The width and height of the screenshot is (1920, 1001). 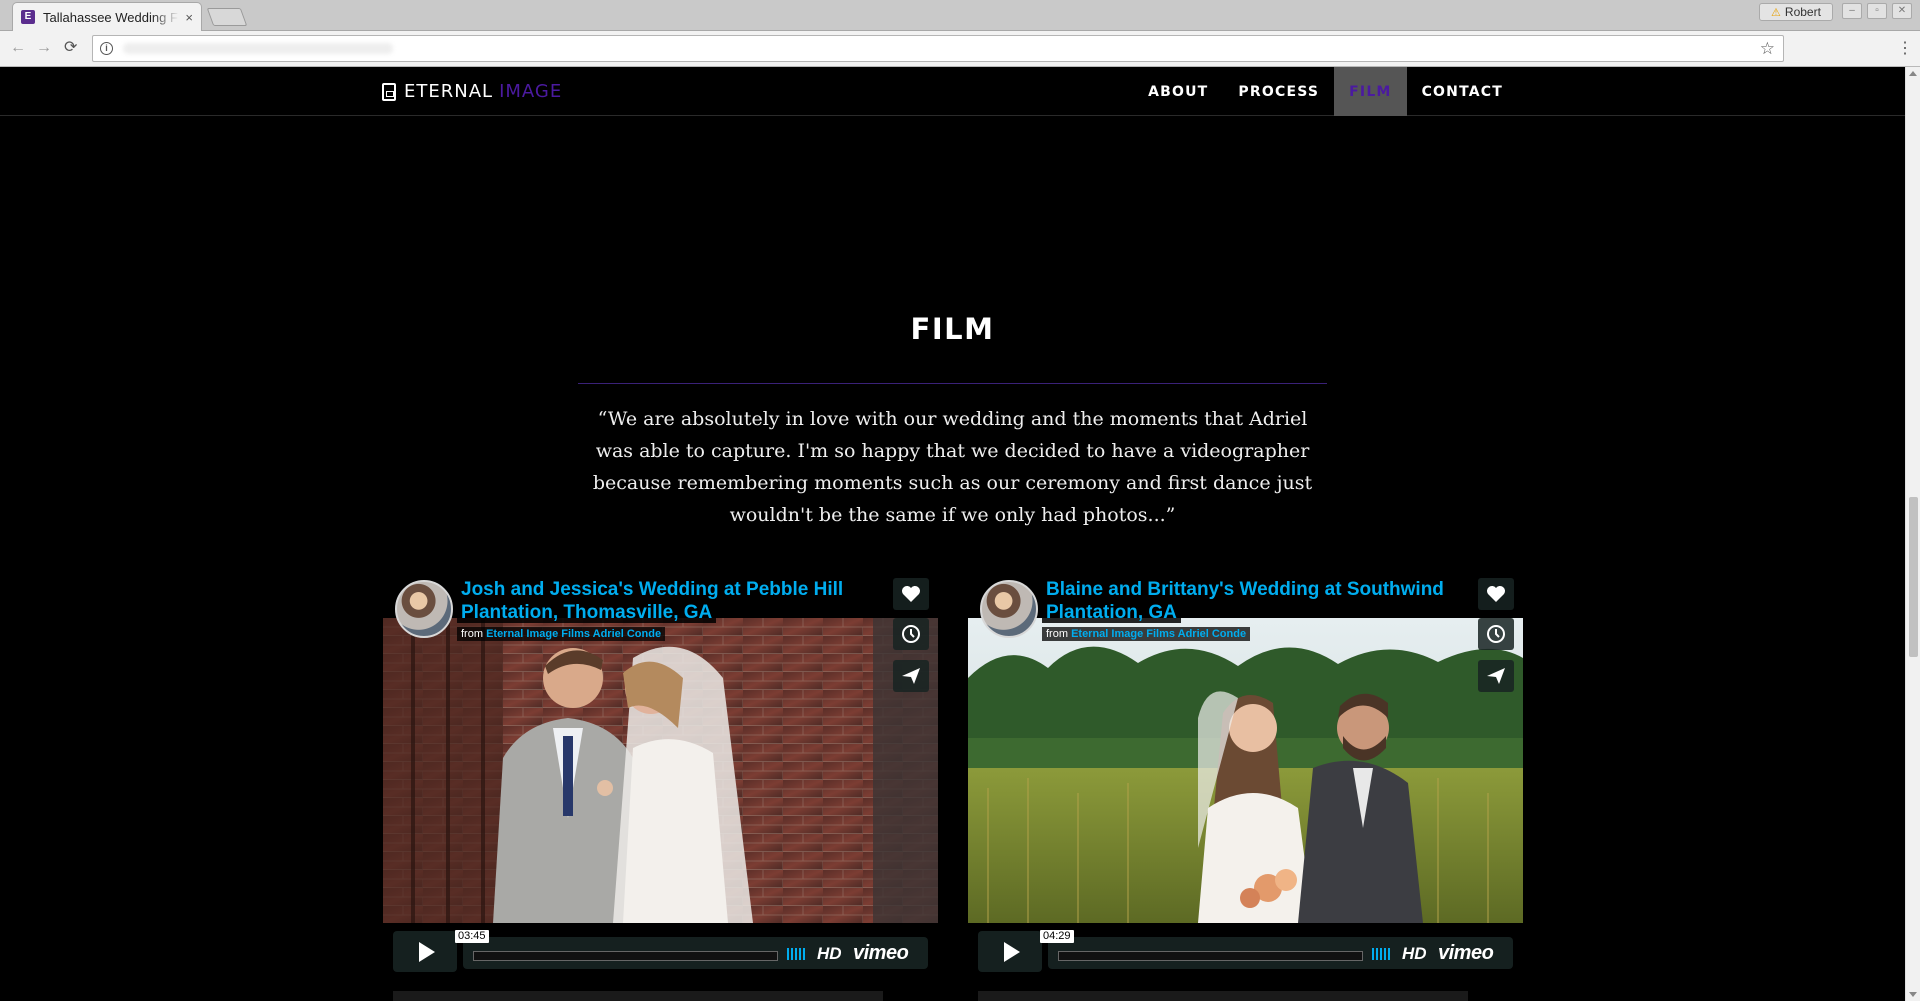 What do you see at coordinates (952, 91) in the screenshot?
I see `site-navbar: ETERNAL IMAGE ABOUT PROCESS FILM CONTACT` at bounding box center [952, 91].